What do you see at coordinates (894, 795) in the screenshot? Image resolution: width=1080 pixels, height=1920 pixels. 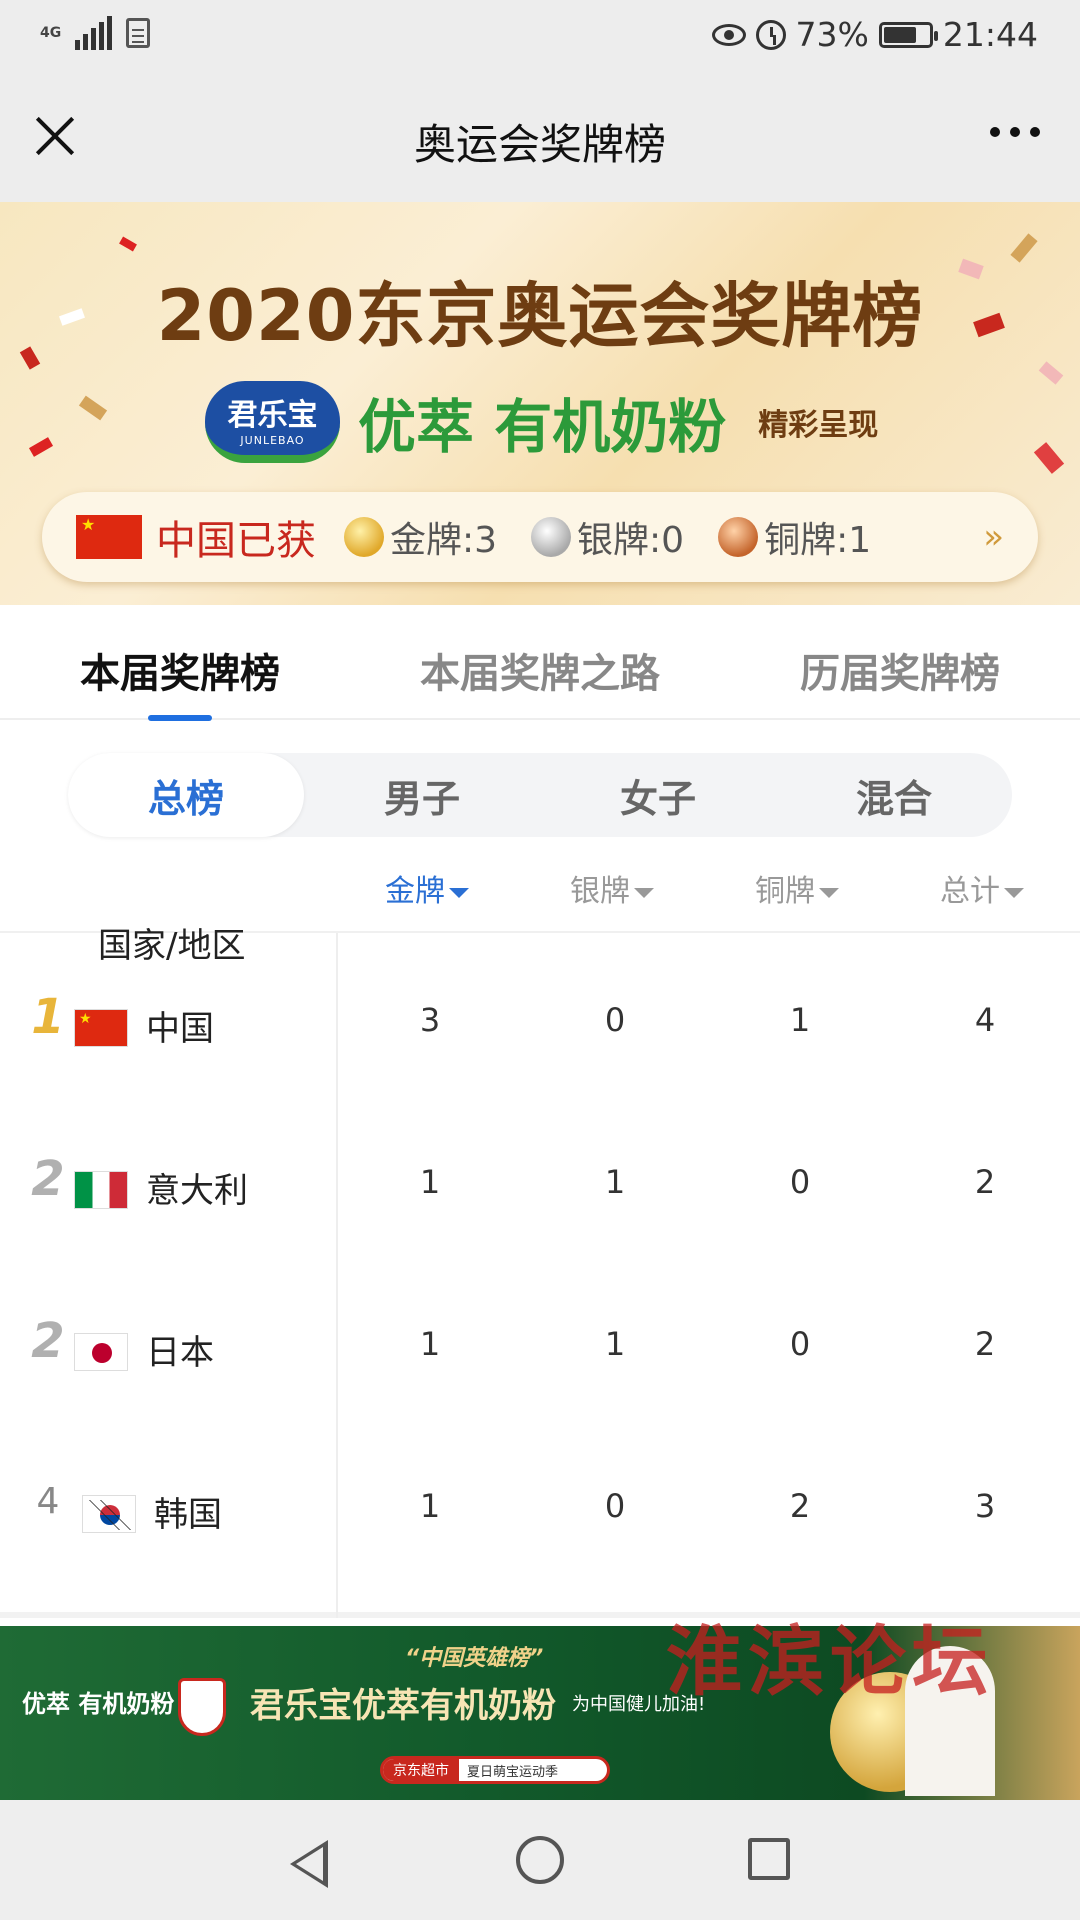 I see `tab-mixed: 混合` at bounding box center [894, 795].